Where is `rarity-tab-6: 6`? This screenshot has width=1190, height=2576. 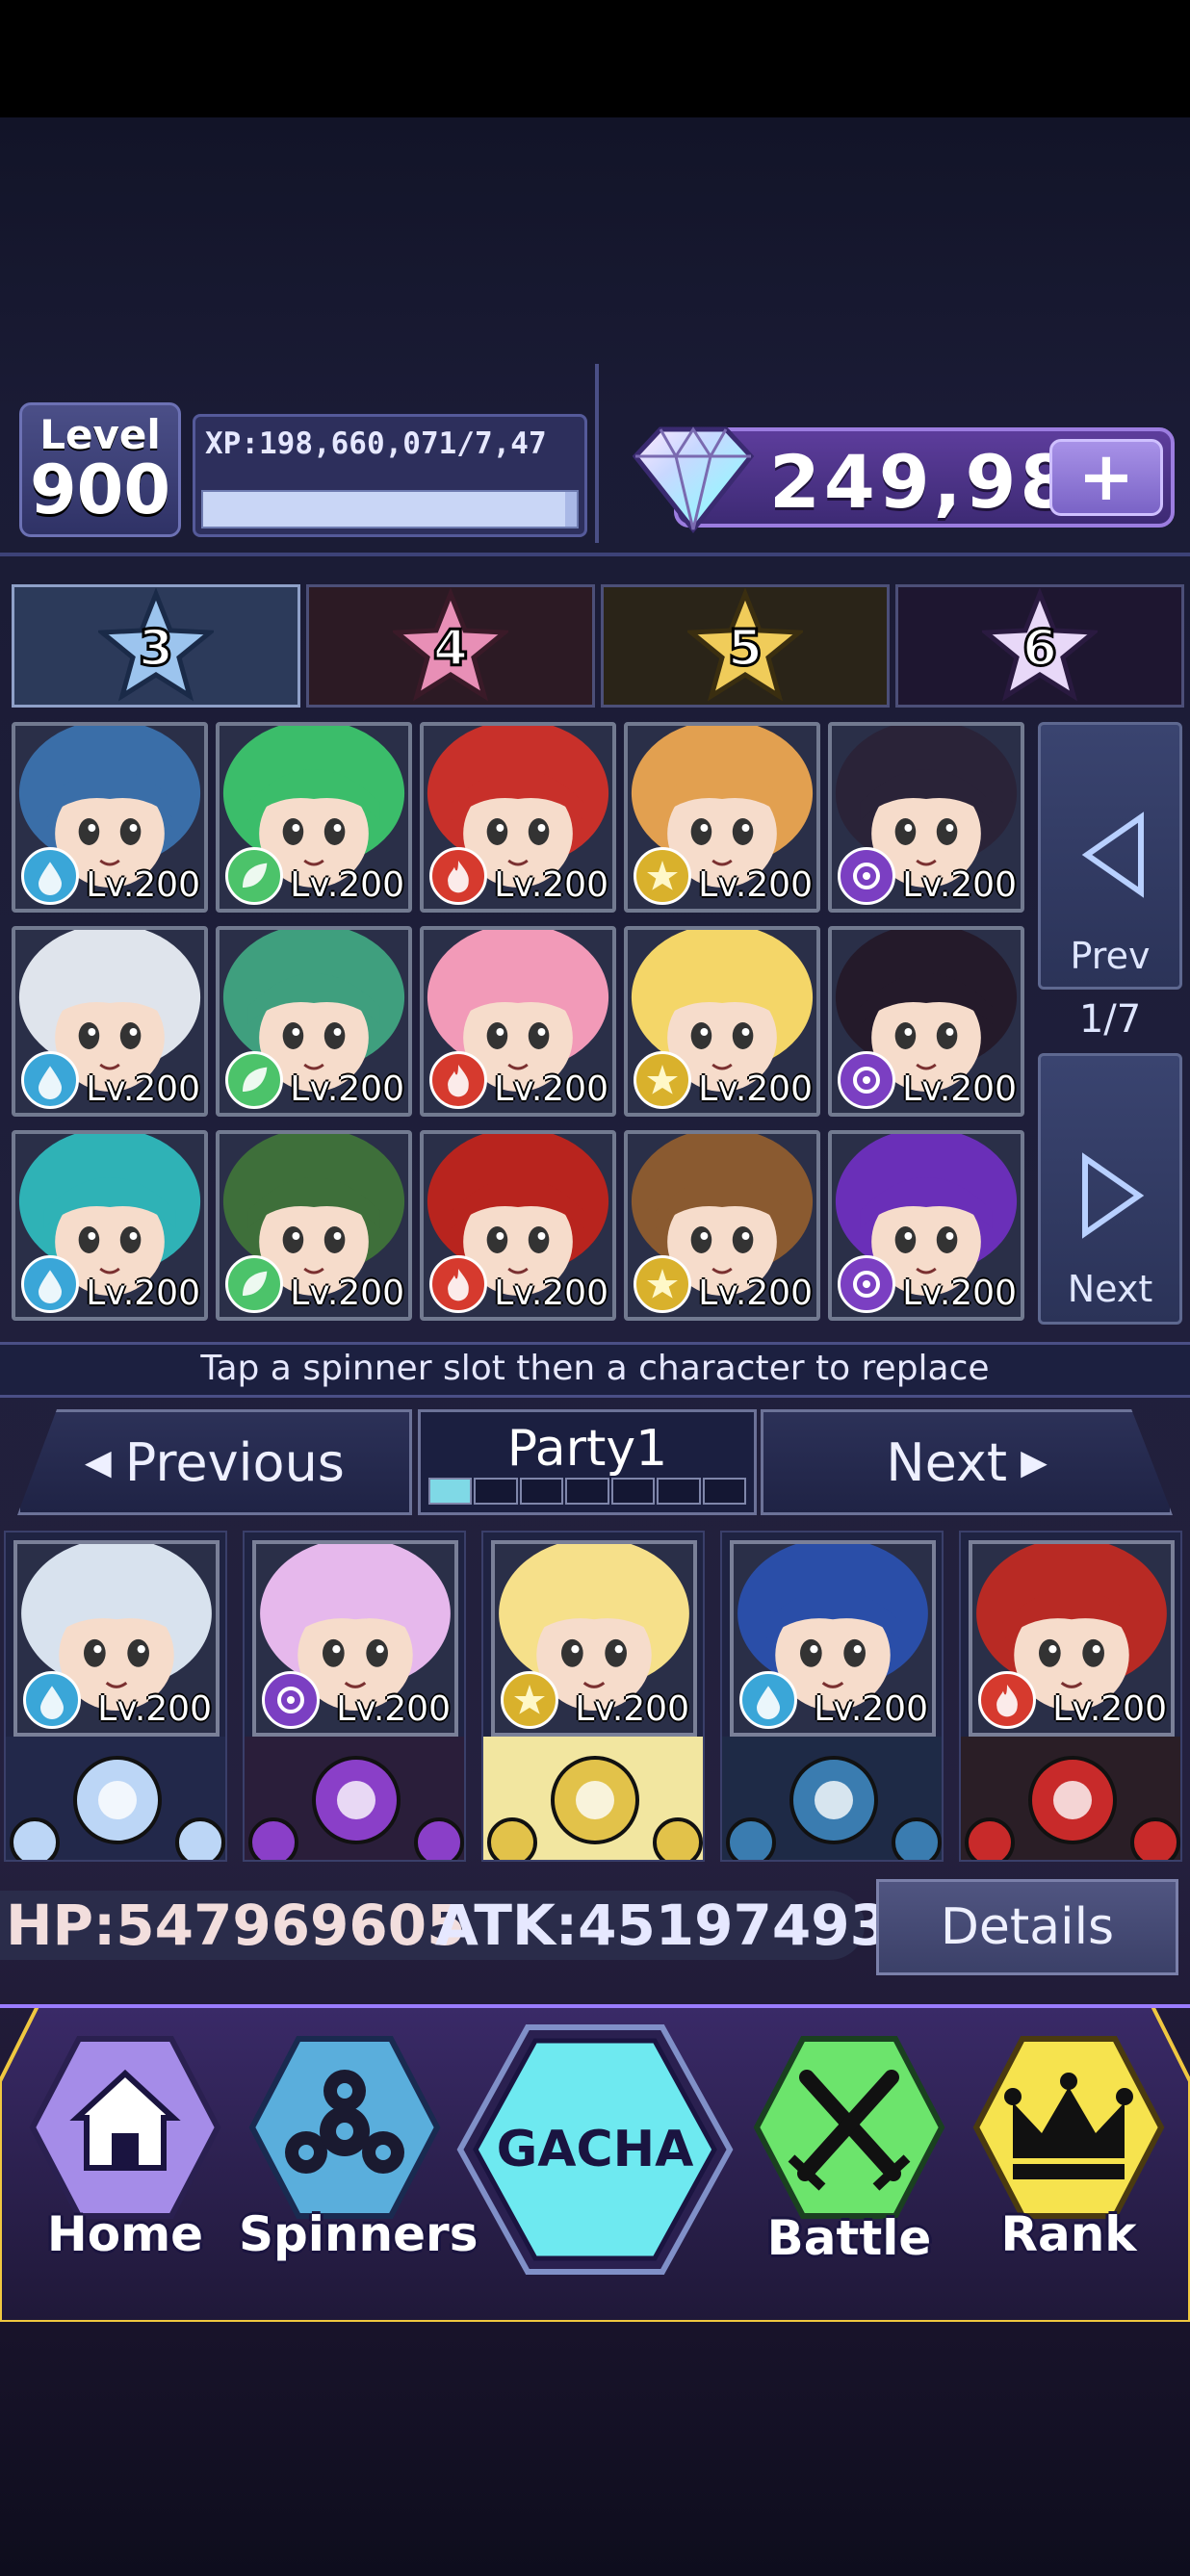 rarity-tab-6: 6 is located at coordinates (1040, 646).